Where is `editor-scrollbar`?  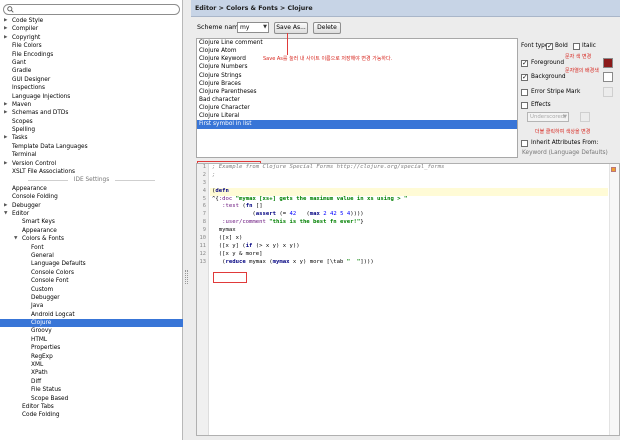 editor-scrollbar is located at coordinates (614, 299).